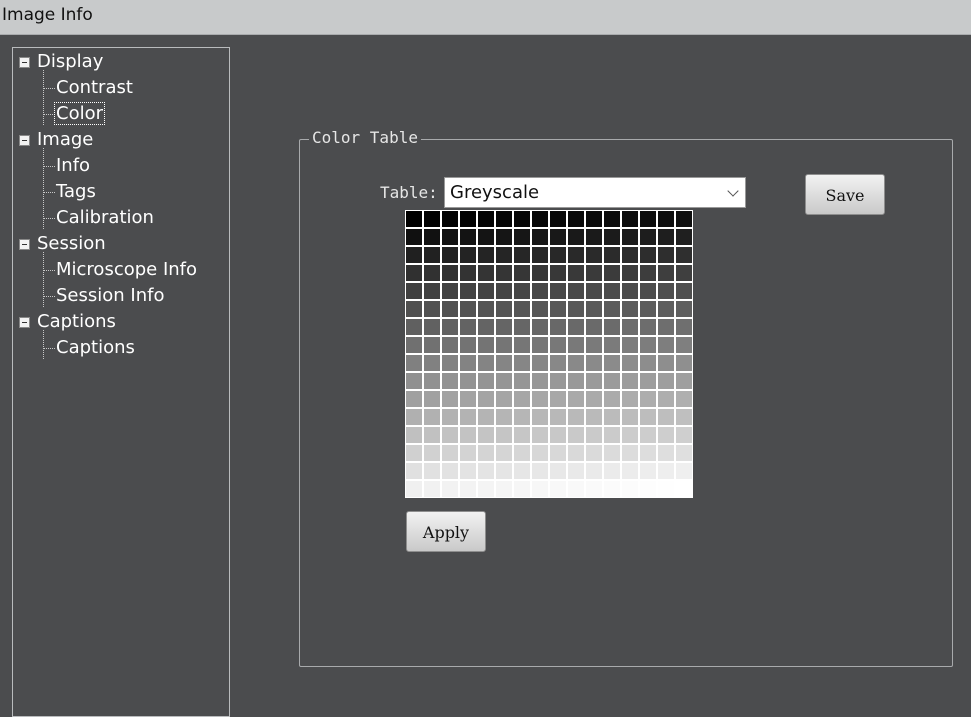 This screenshot has width=971, height=717. Describe the element at coordinates (73, 165) in the screenshot. I see `tree-item-info: Info` at that location.